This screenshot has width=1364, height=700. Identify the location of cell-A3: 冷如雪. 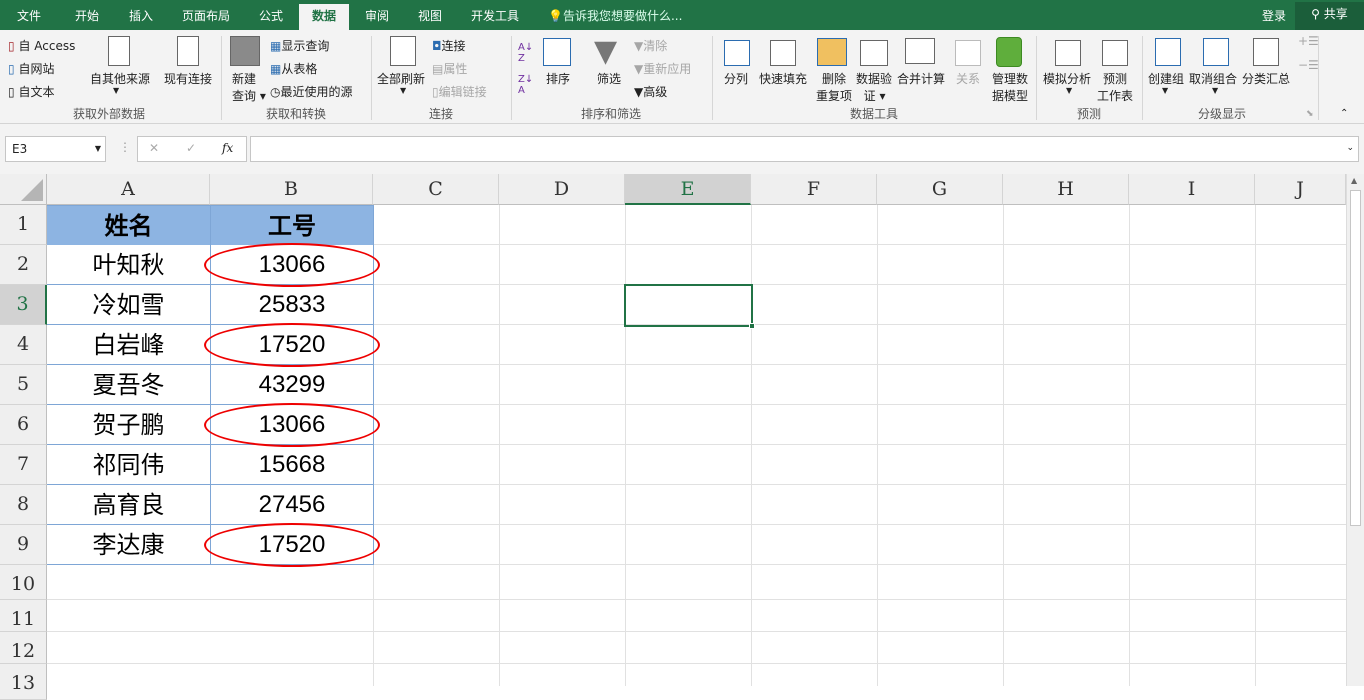
(129, 305).